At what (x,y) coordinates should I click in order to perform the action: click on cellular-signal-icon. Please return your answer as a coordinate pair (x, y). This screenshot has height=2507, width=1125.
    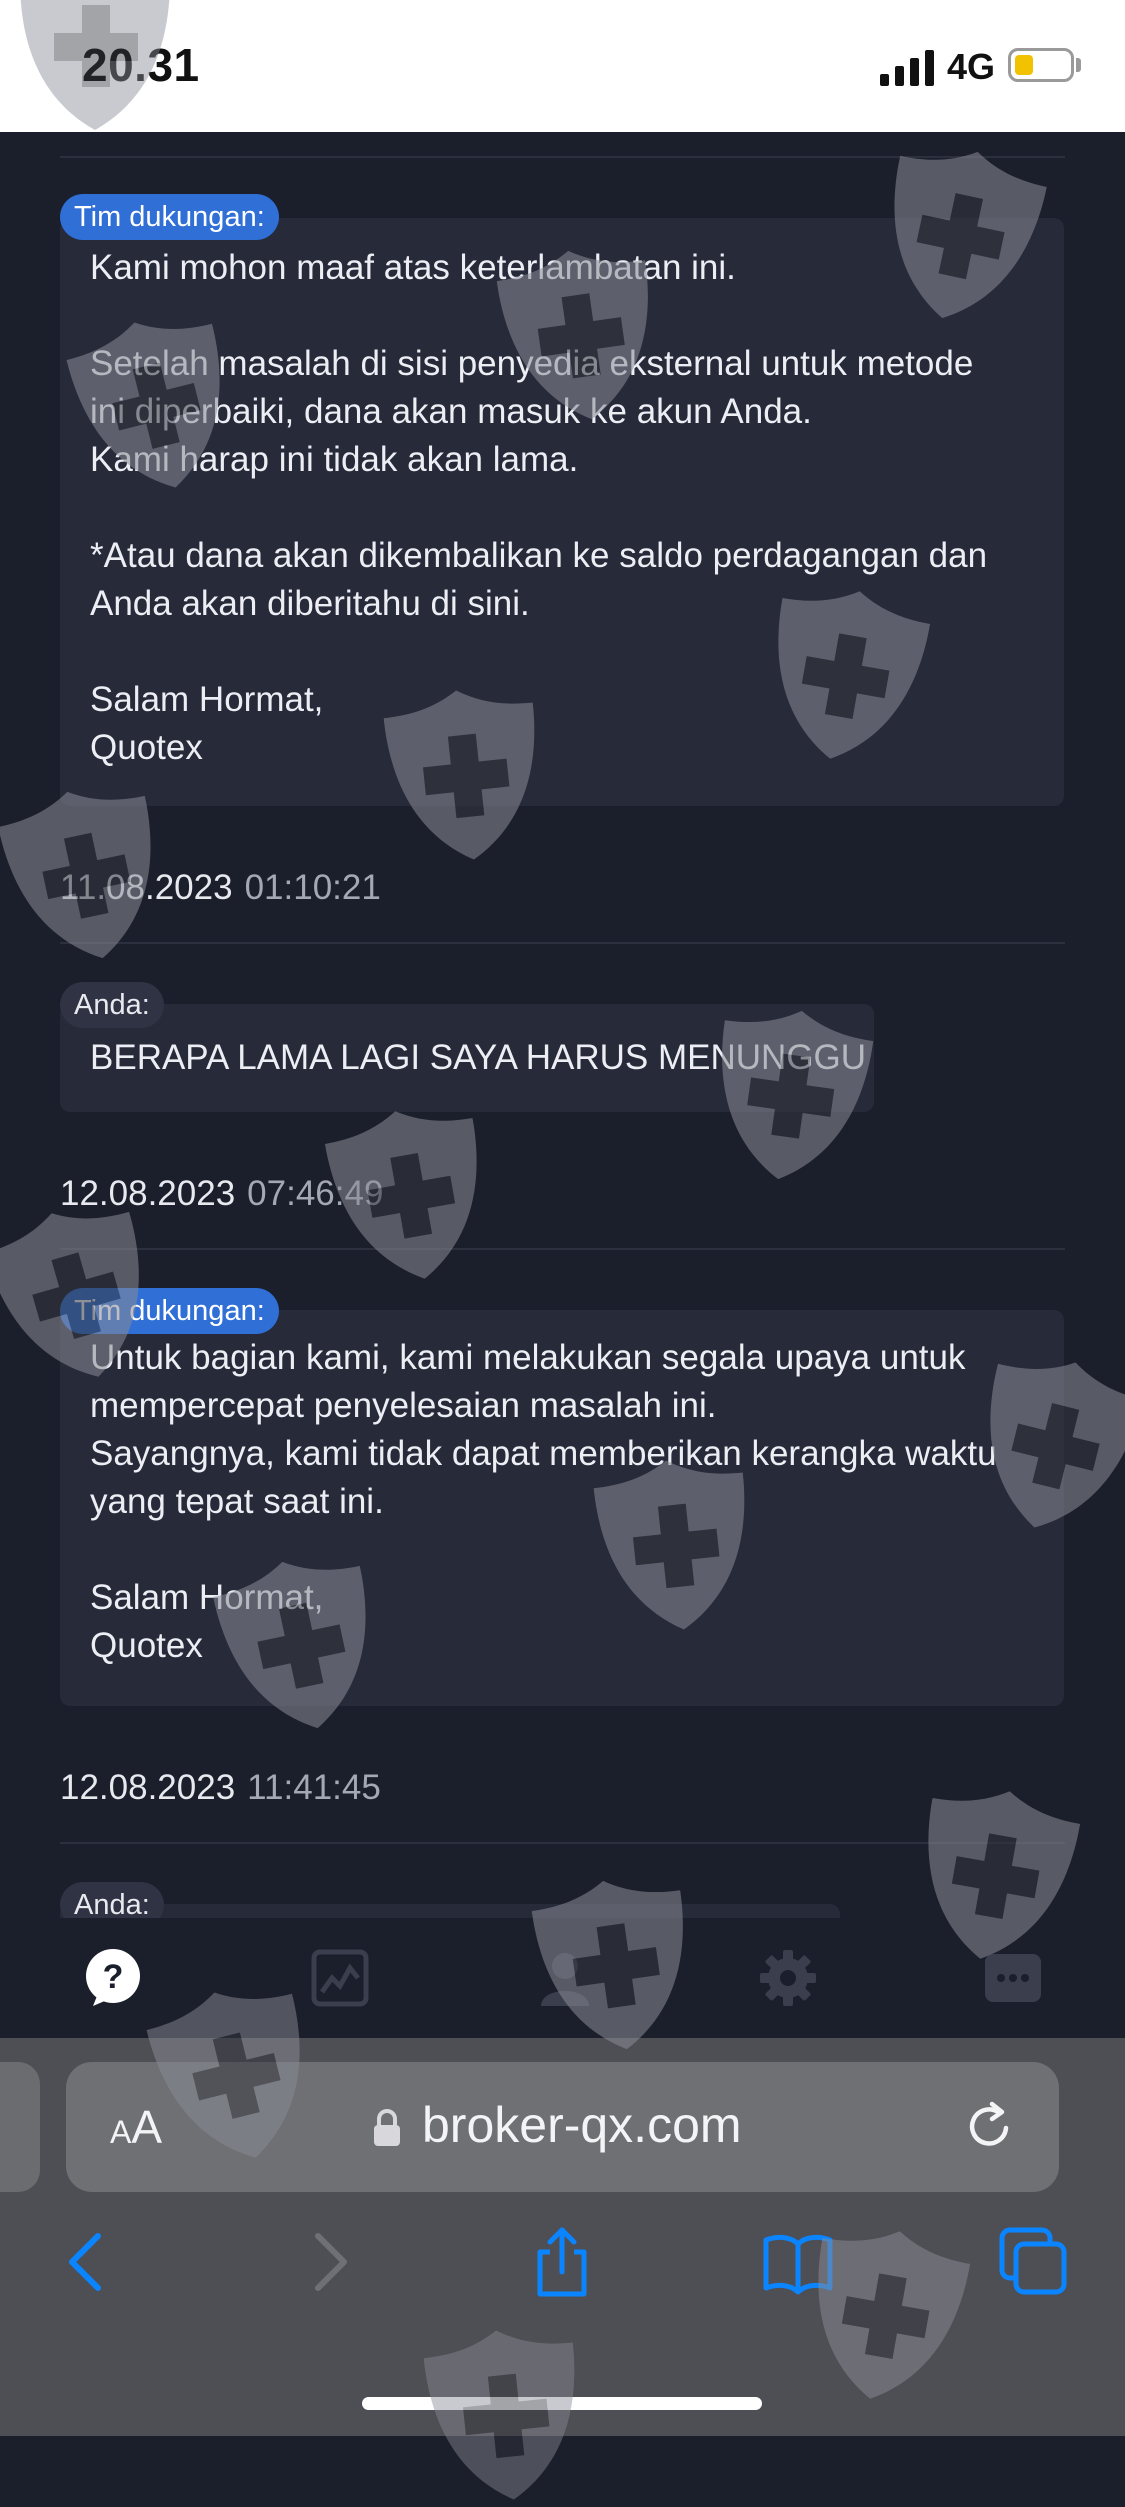
    Looking at the image, I should click on (907, 68).